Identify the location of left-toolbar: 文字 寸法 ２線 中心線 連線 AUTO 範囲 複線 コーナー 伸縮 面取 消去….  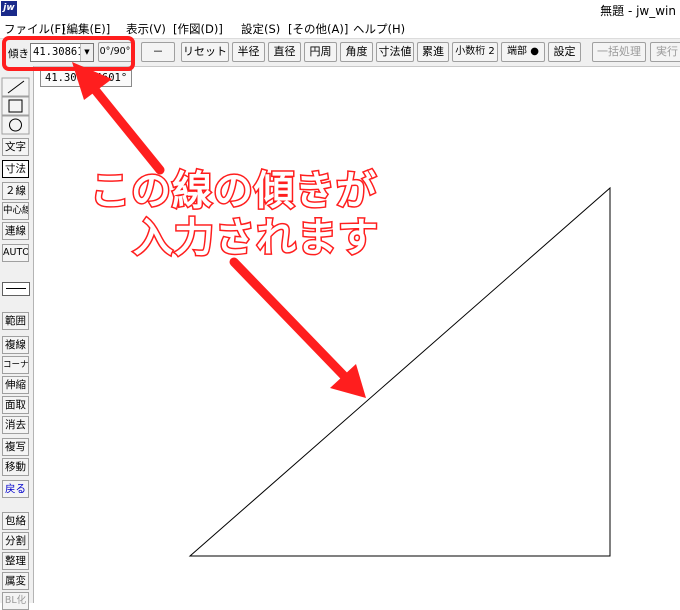
(17, 338).